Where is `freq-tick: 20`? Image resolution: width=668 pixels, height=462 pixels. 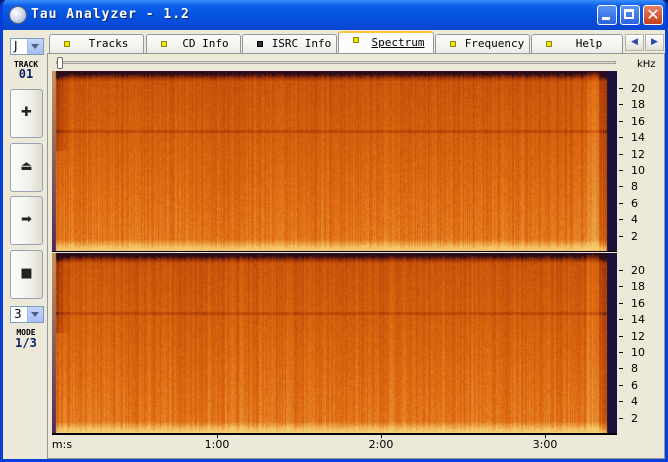
freq-tick: 20 is located at coordinates (639, 271).